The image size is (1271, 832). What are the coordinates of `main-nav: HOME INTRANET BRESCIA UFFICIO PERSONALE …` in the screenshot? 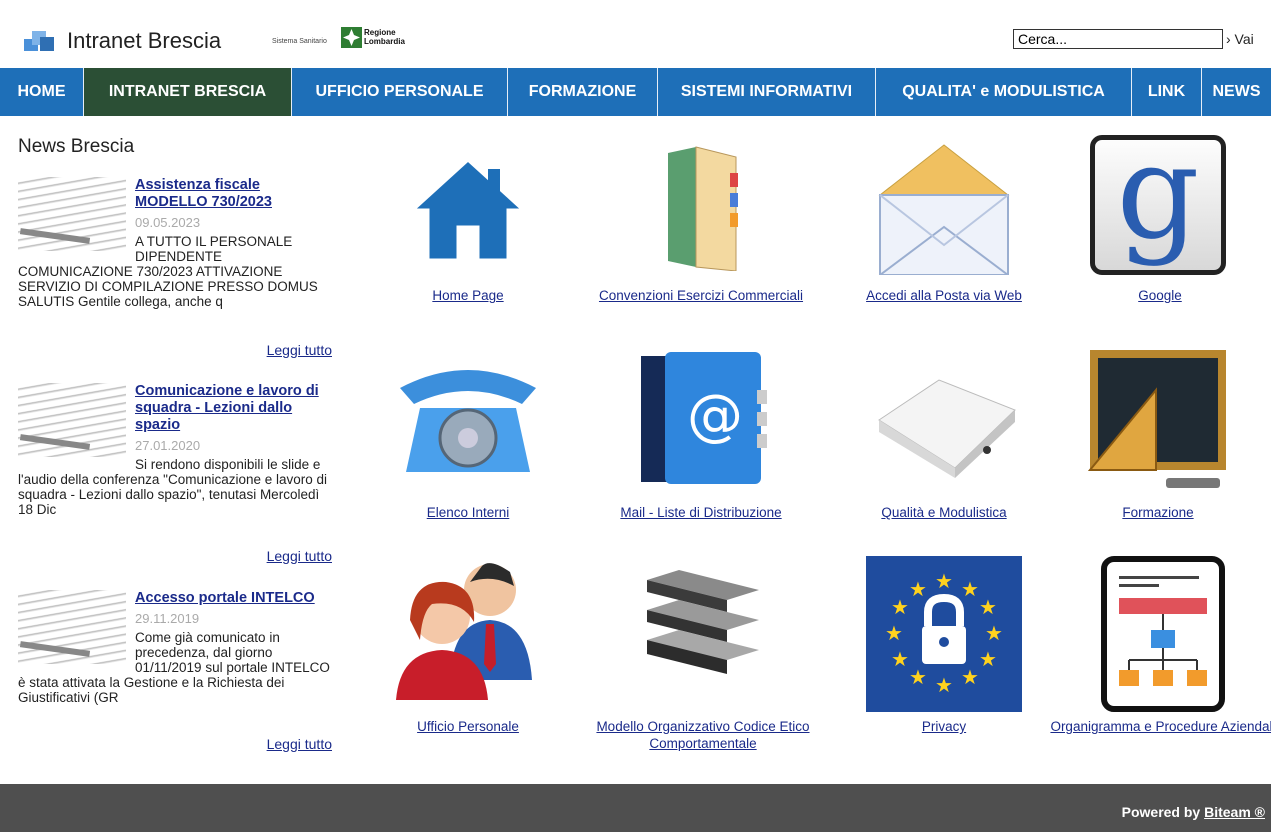 It's located at (635, 92).